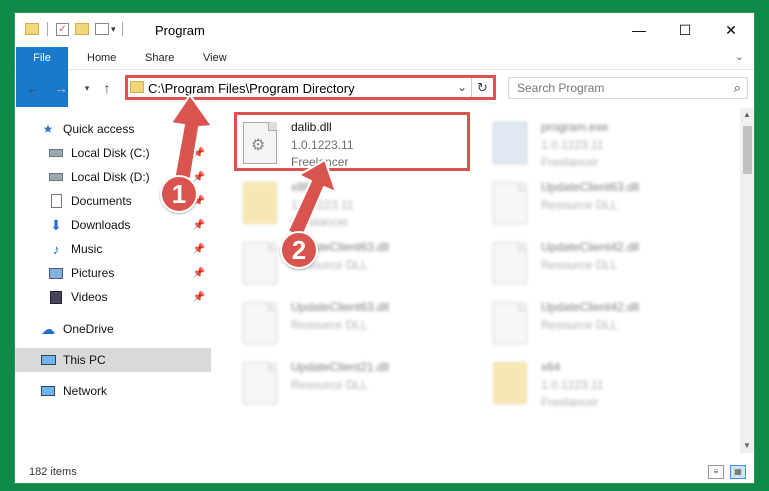  I want to click on annotation-arrows, so click(253, 166).